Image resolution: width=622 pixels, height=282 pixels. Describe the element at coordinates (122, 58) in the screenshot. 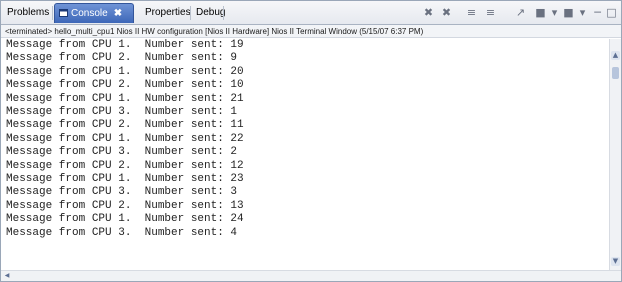

I see `console-line: Message from CPU 2. Number sent: 9` at that location.